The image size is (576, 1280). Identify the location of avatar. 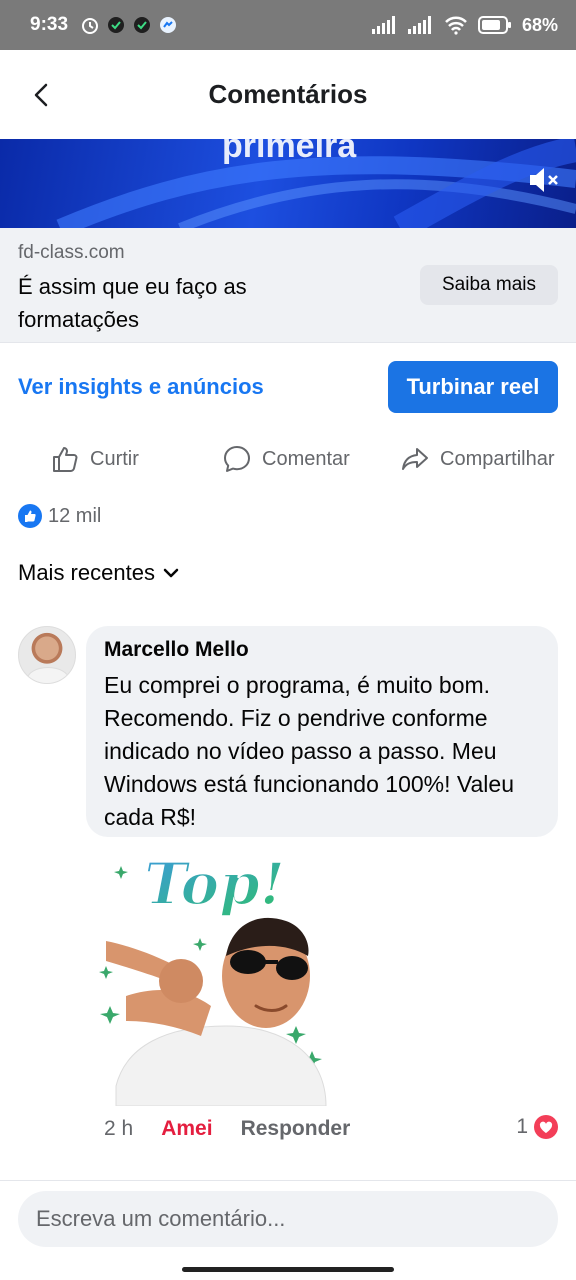
(47, 655).